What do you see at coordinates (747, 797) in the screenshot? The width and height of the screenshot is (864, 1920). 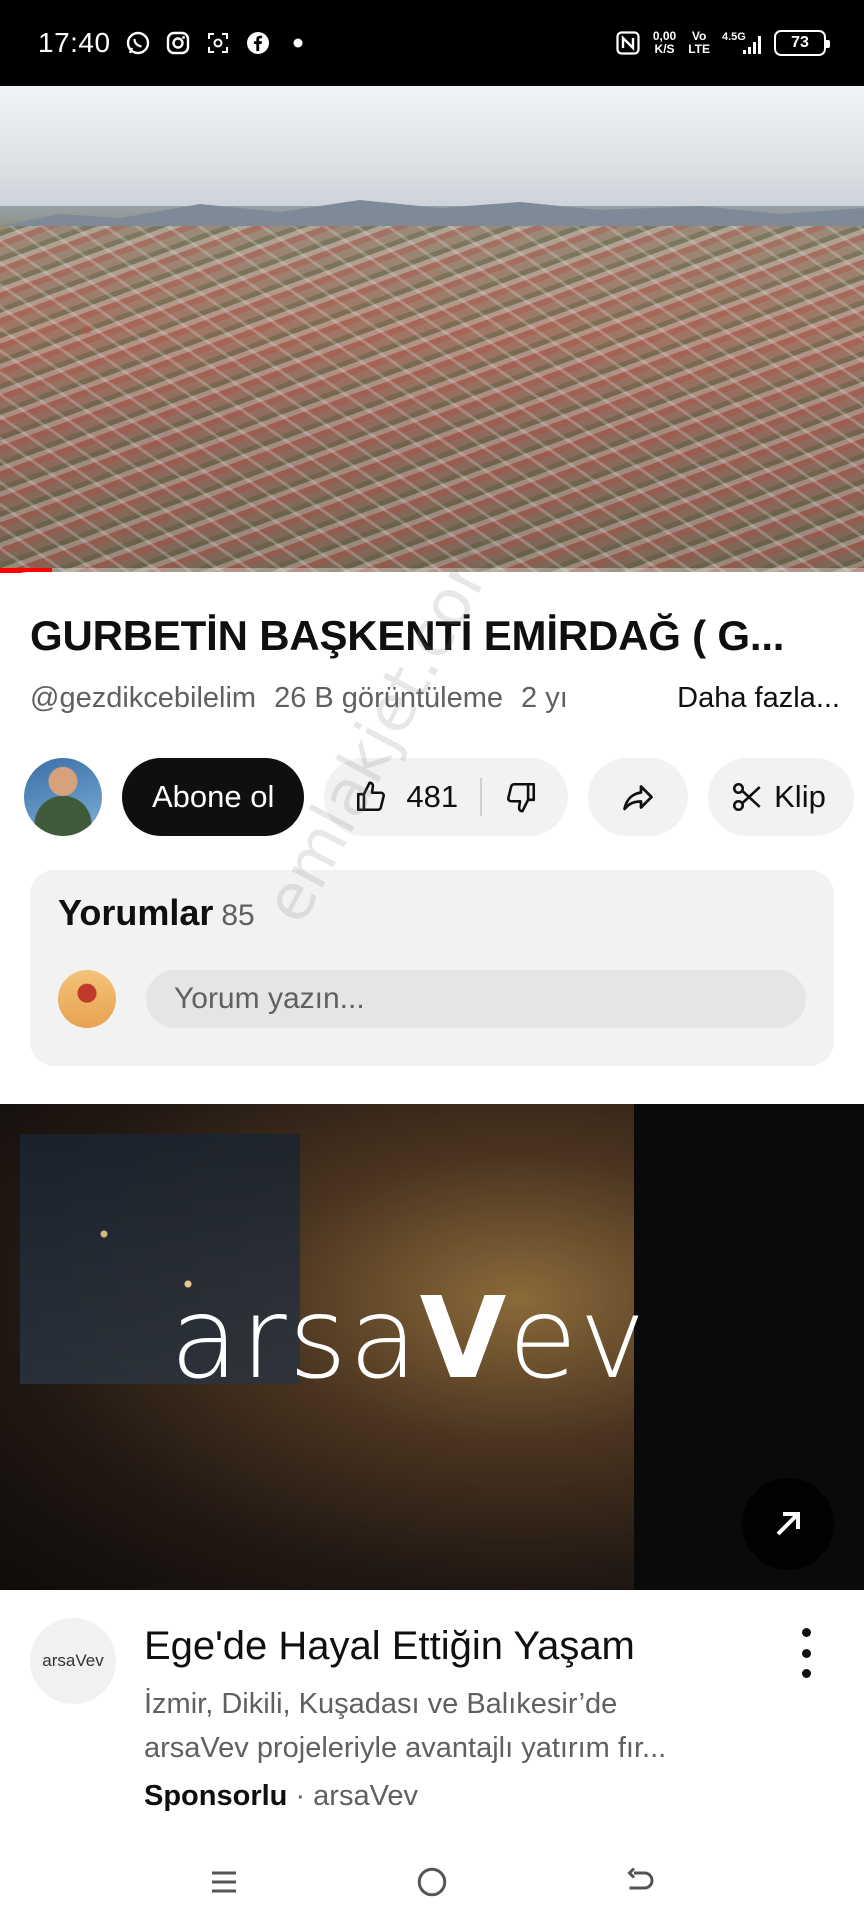 I see `scissors-icon` at bounding box center [747, 797].